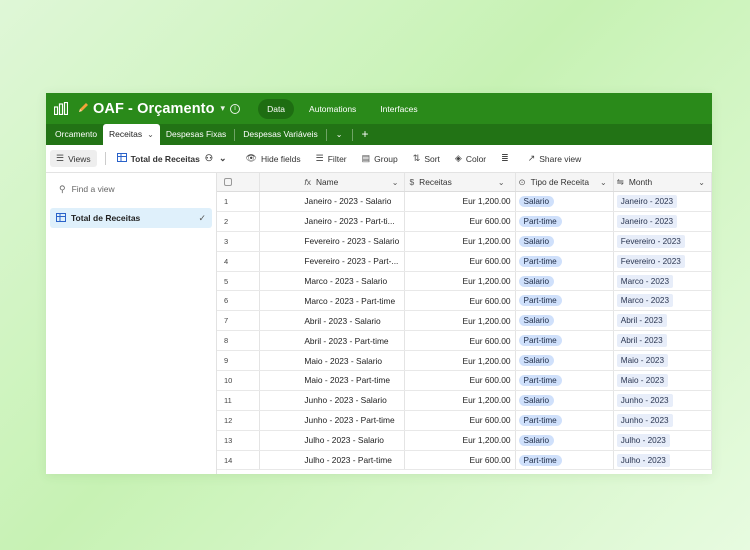 The height and width of the screenshot is (550, 750). What do you see at coordinates (228, 182) in the screenshot?
I see `select-all-checkbox` at bounding box center [228, 182].